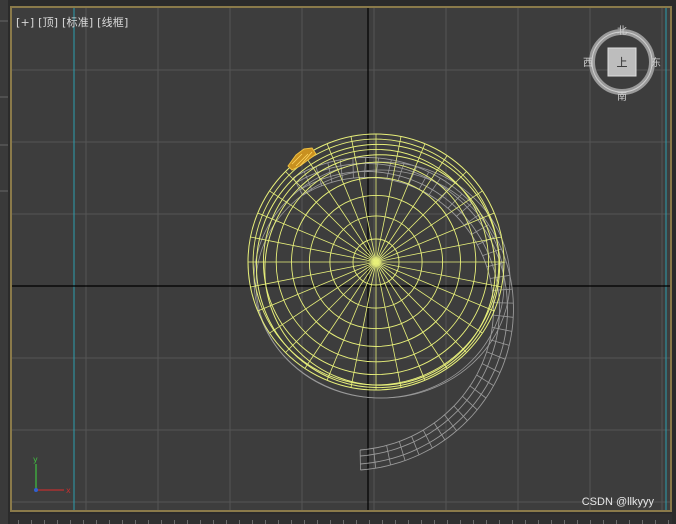  Describe the element at coordinates (622, 96) in the screenshot. I see `compass-south: 南` at that location.